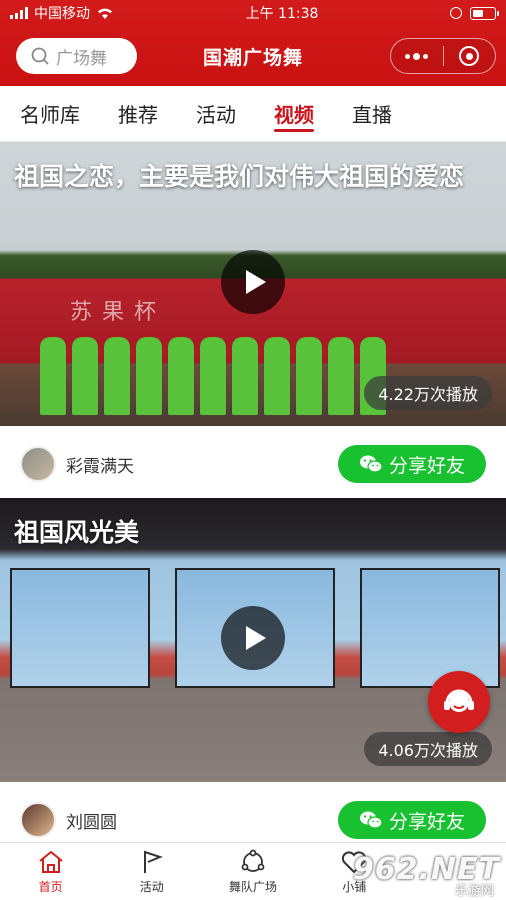 Image resolution: width=506 pixels, height=900 pixels. What do you see at coordinates (282, 14) in the screenshot?
I see `status-time: 上午 11:38` at bounding box center [282, 14].